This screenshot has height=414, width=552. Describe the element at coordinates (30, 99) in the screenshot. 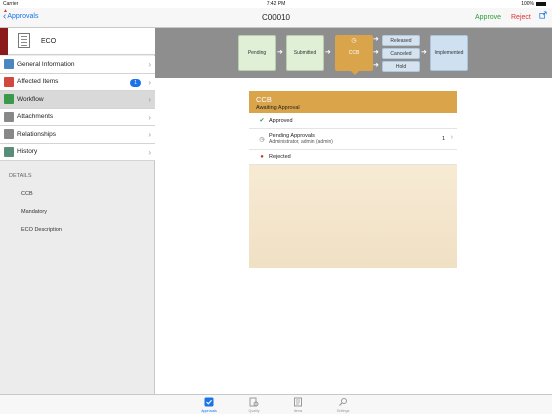

I see `sidebar-item-label: Workflow` at that location.